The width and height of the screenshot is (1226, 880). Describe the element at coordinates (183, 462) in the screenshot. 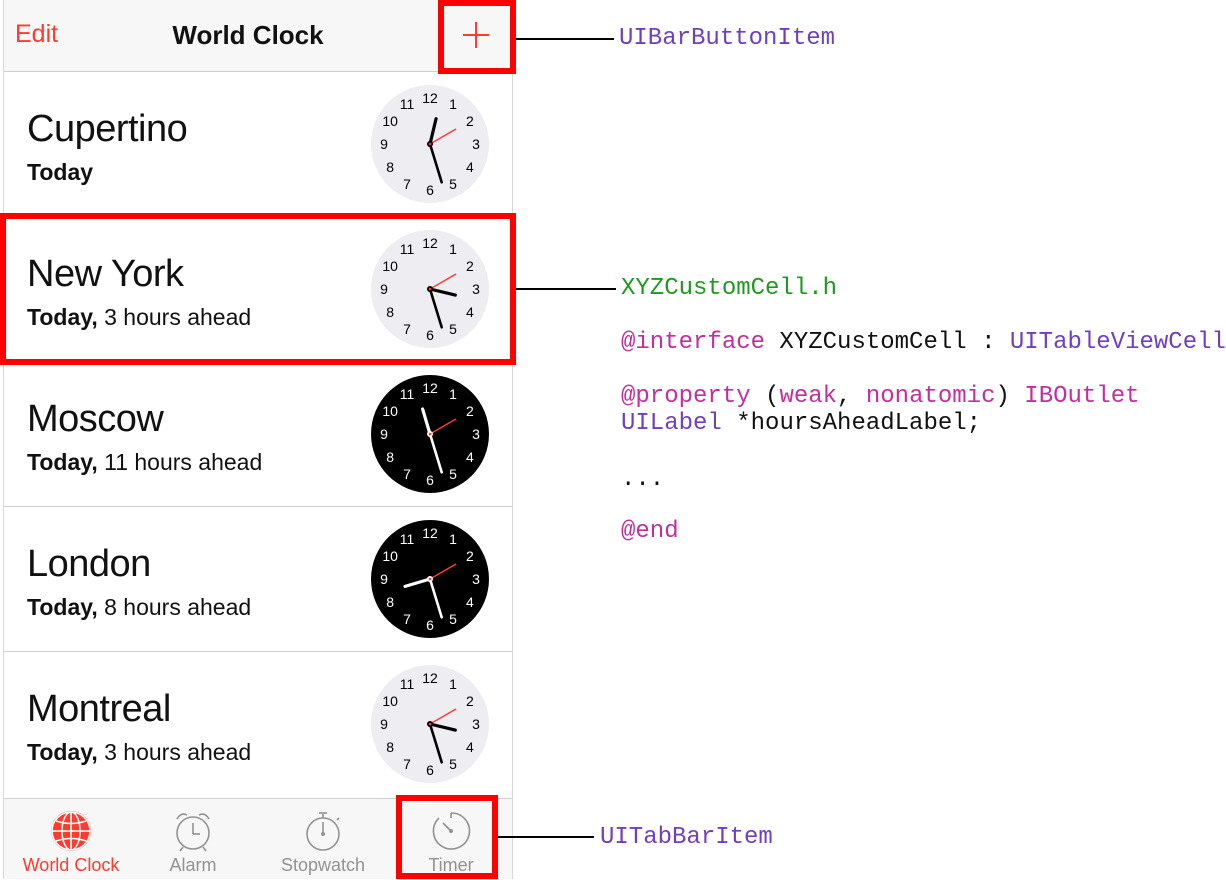

I see `hours-ahead-label: 11 hours ahead` at that location.